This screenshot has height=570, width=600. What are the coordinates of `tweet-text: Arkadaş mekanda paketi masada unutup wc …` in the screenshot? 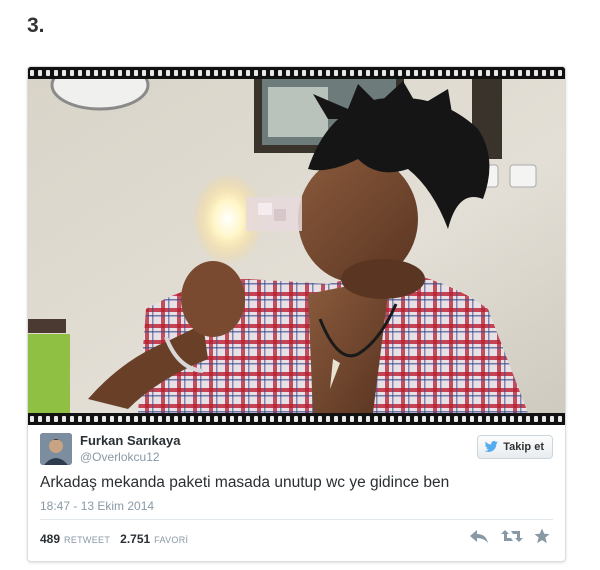 It's located at (245, 482).